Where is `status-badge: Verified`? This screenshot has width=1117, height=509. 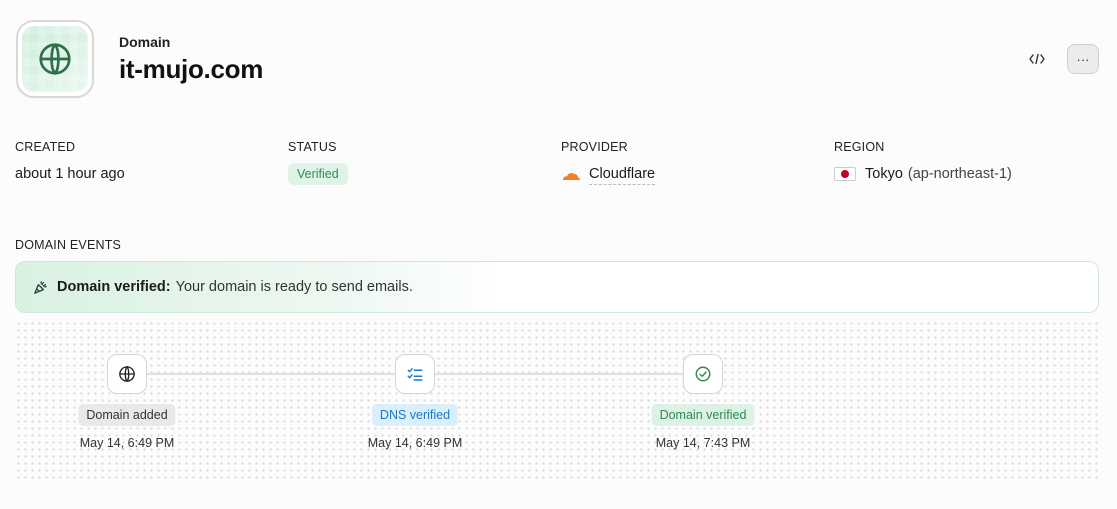 status-badge: Verified is located at coordinates (318, 174).